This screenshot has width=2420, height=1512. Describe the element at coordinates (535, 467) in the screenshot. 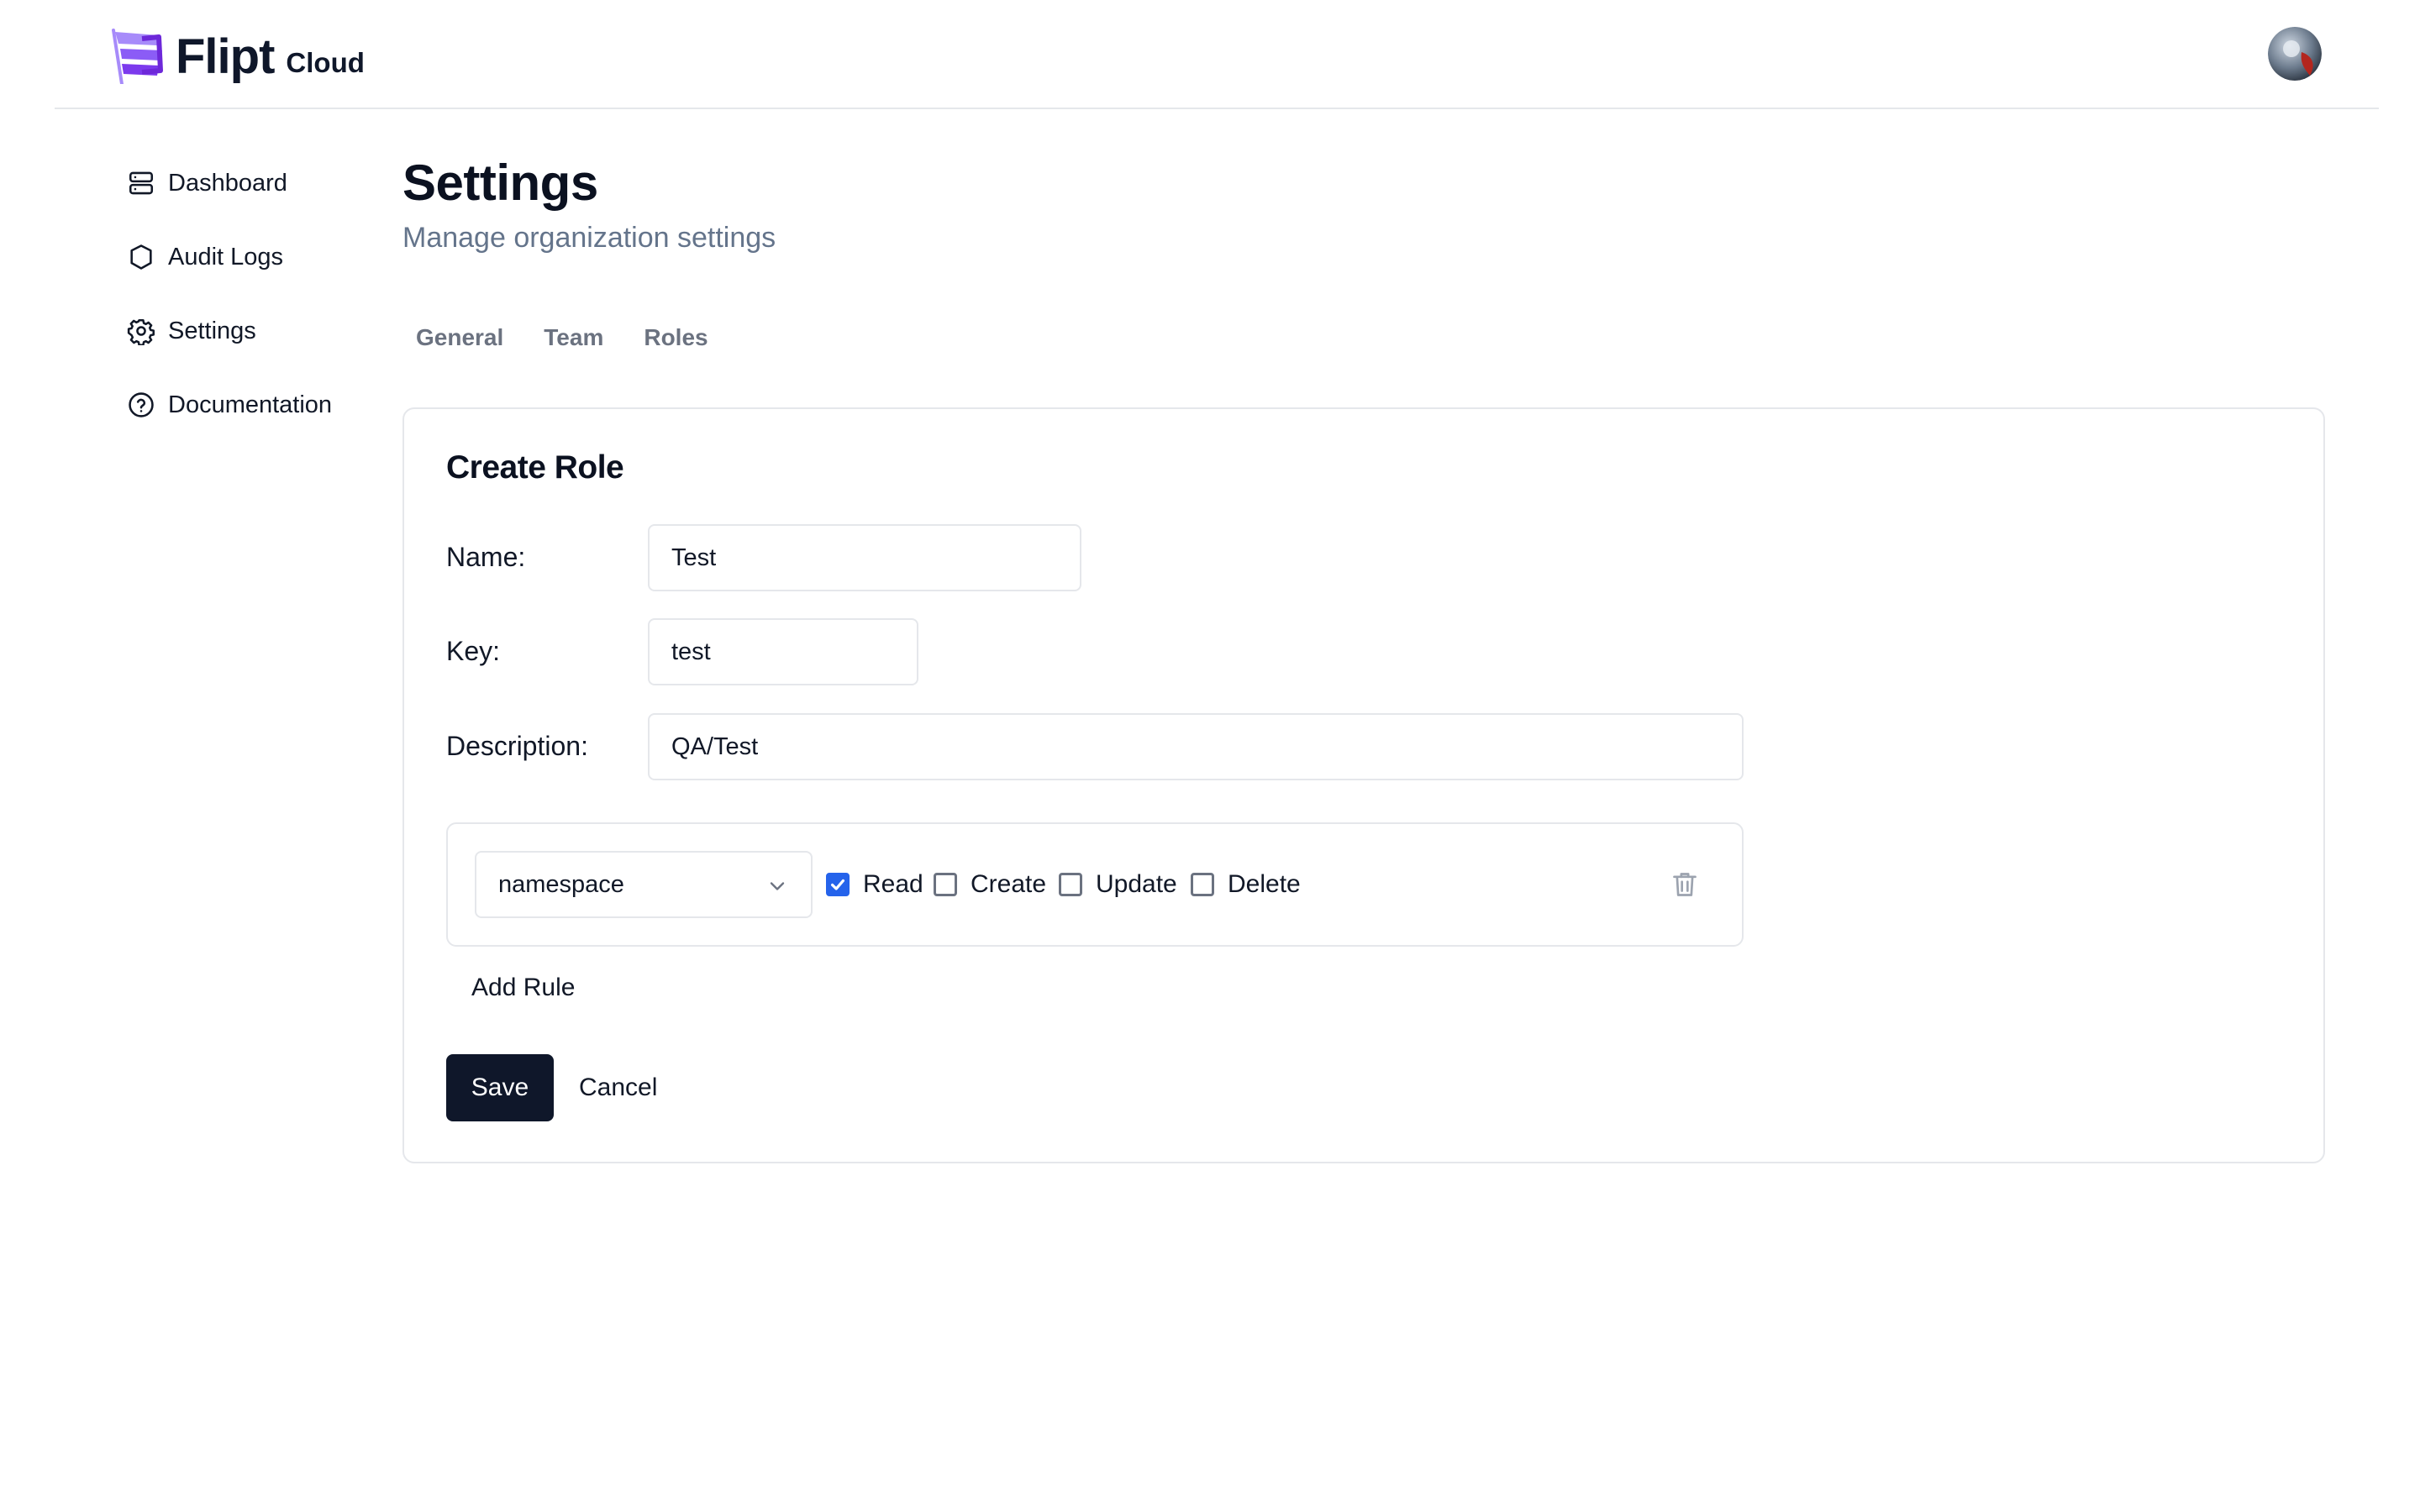

I see `card-title: Create Role` at that location.